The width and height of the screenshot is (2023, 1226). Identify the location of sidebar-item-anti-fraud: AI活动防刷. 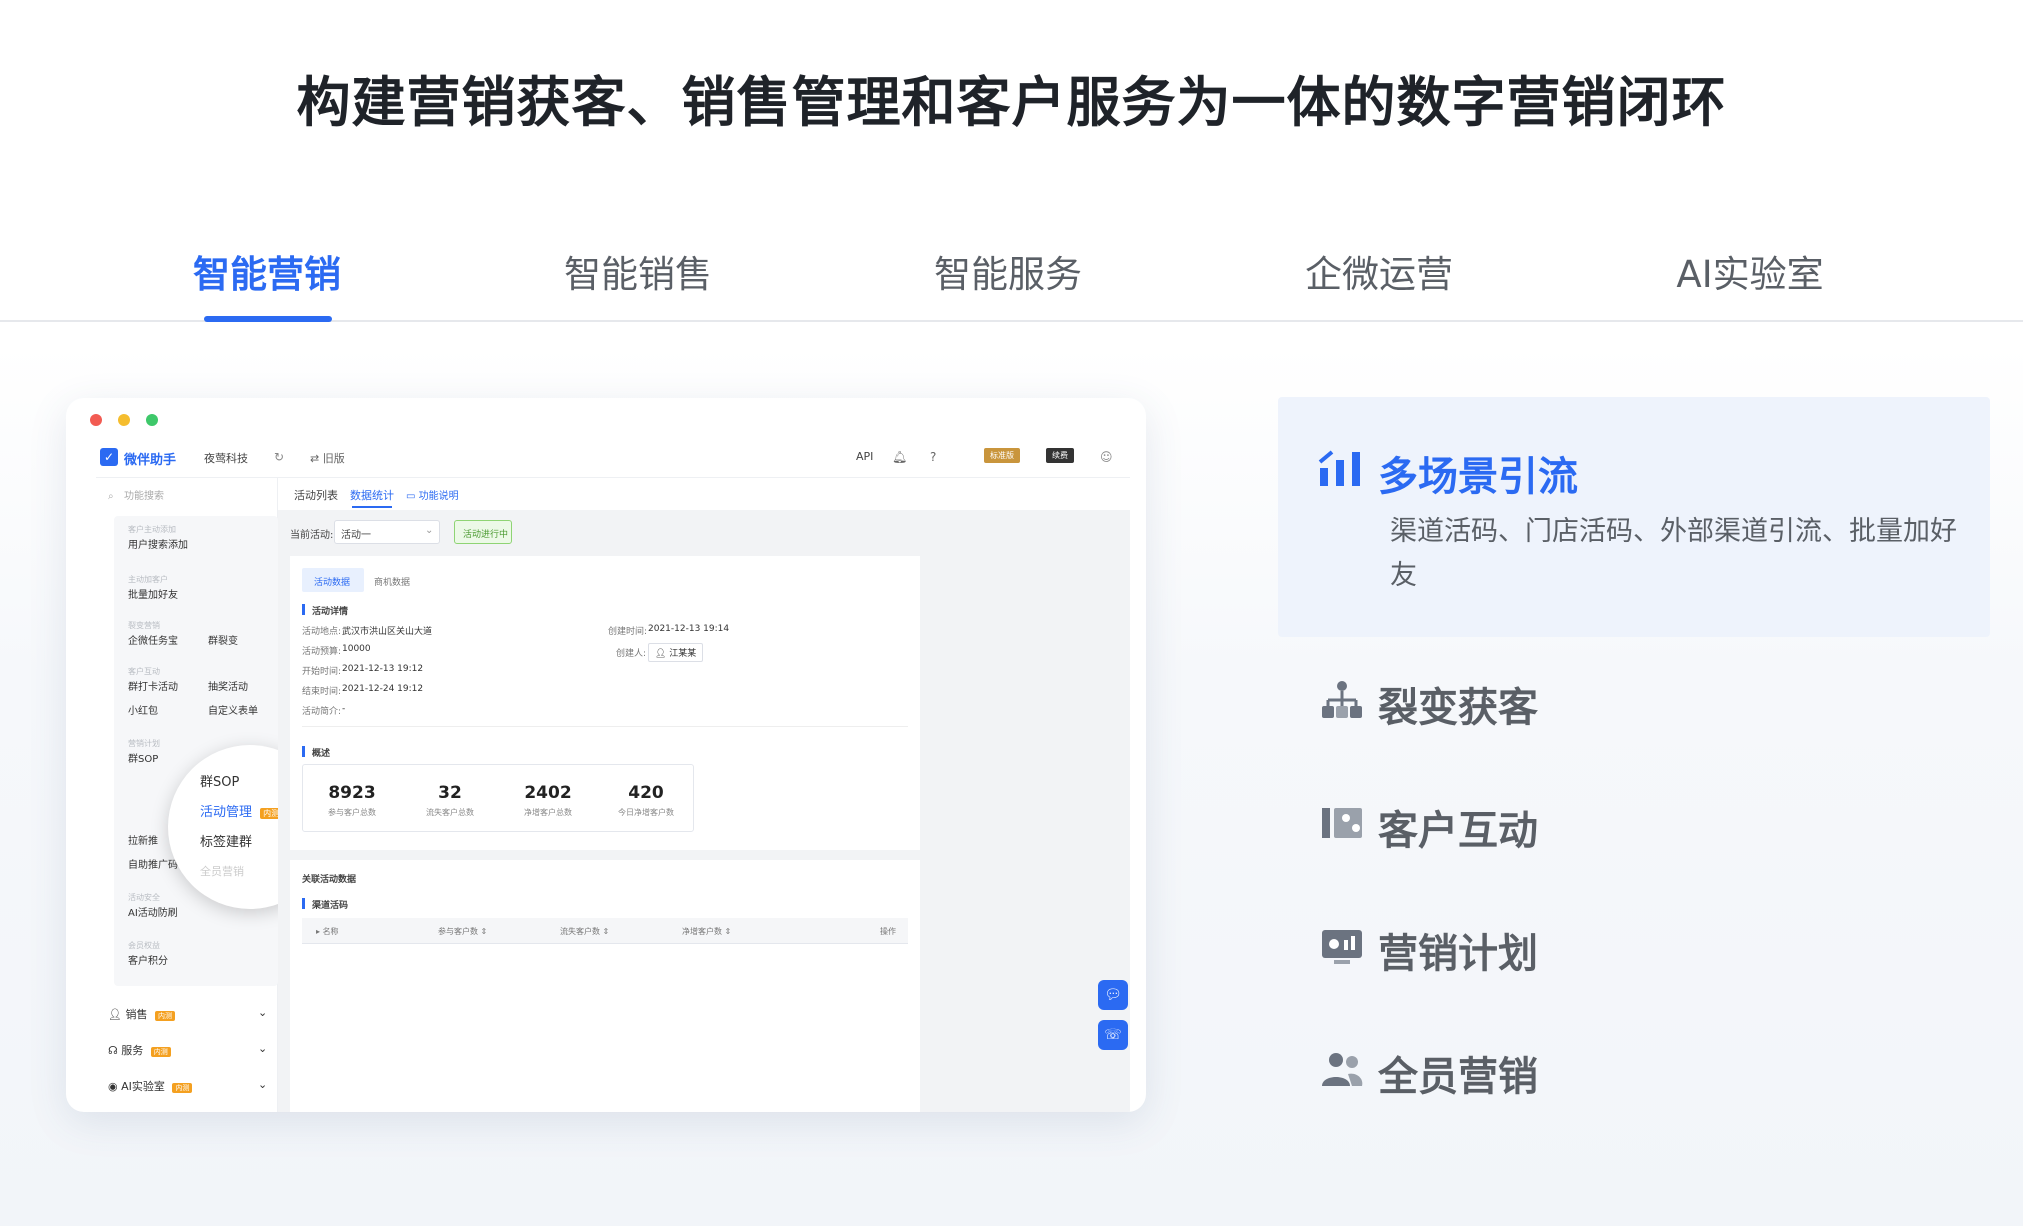
(153, 911).